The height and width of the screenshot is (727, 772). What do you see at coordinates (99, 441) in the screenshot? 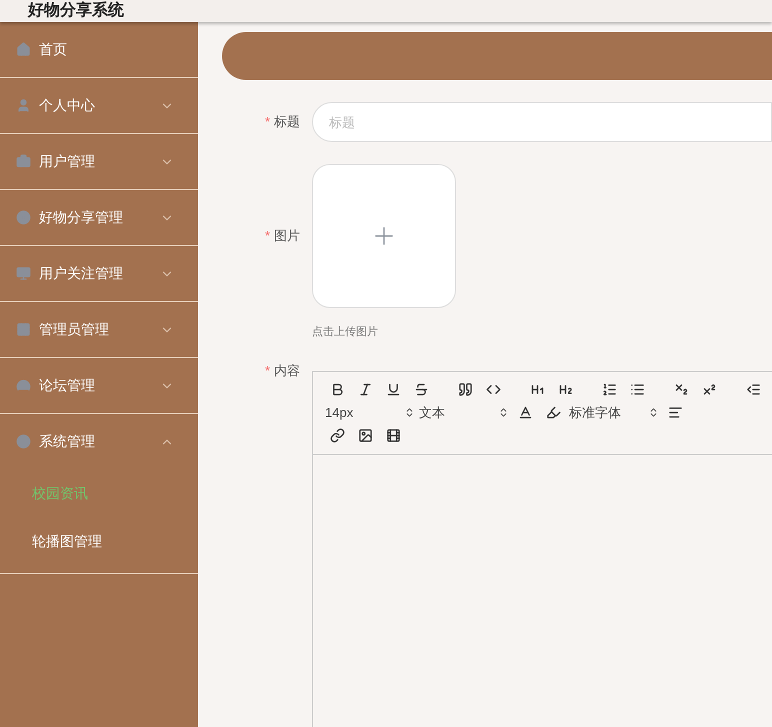
I see `sidebar-item: 系统管理` at bounding box center [99, 441].